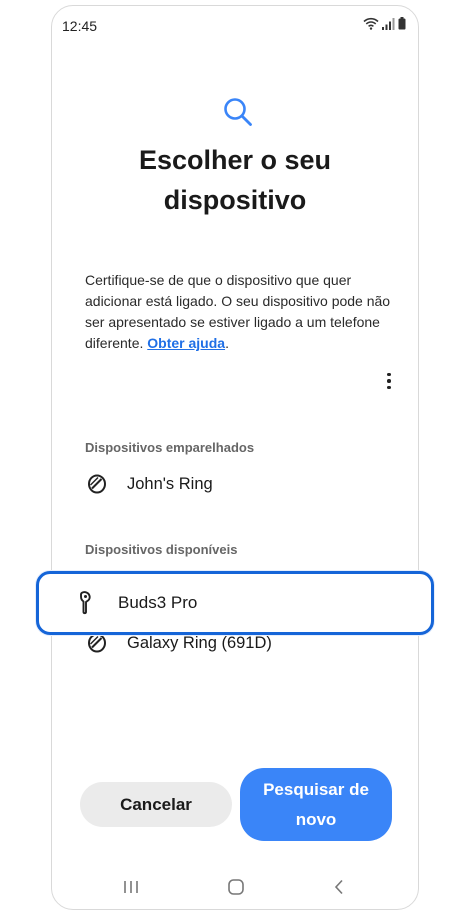 The height and width of the screenshot is (915, 470). I want to click on page-title-line2: dispositivo, so click(235, 200).